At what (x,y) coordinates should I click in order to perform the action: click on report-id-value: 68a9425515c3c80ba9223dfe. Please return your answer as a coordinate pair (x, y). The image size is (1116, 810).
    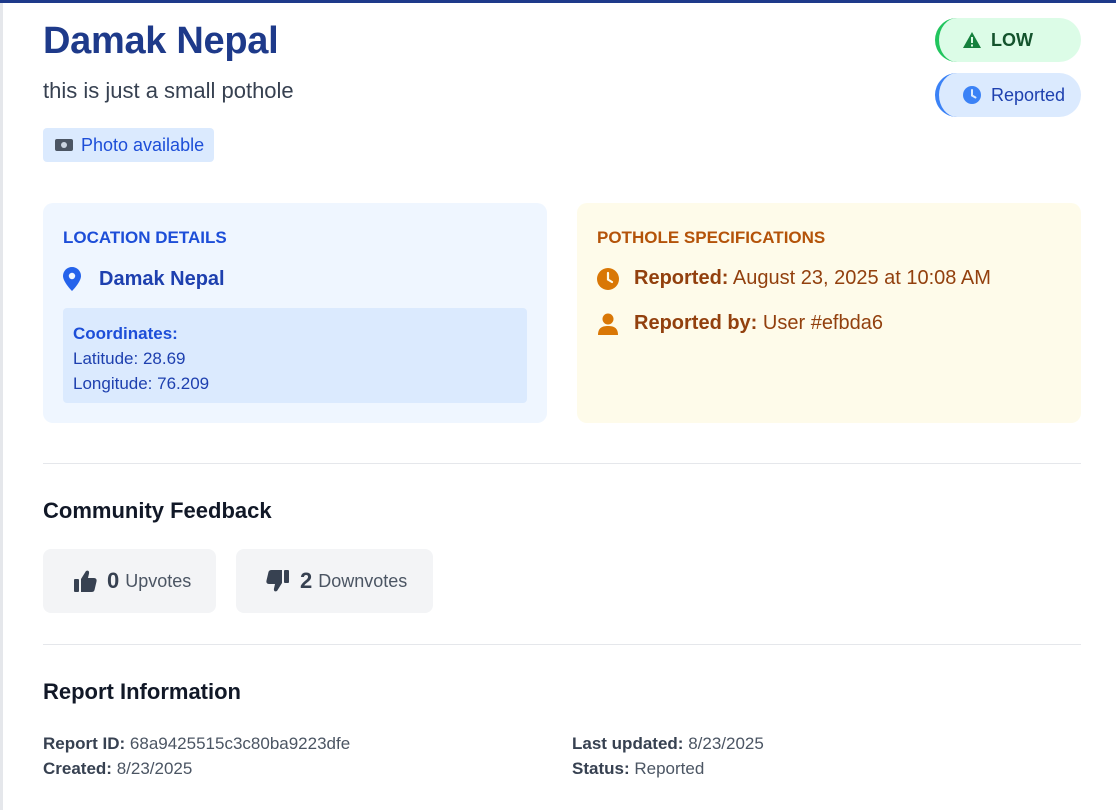
    Looking at the image, I should click on (240, 743).